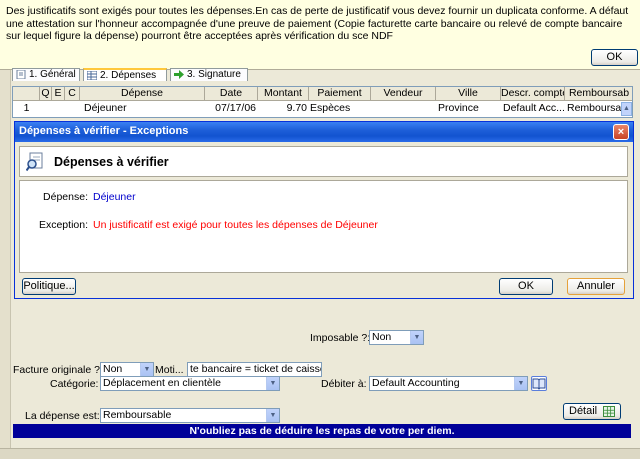  What do you see at coordinates (621, 132) in the screenshot?
I see `close-button: ×` at bounding box center [621, 132].